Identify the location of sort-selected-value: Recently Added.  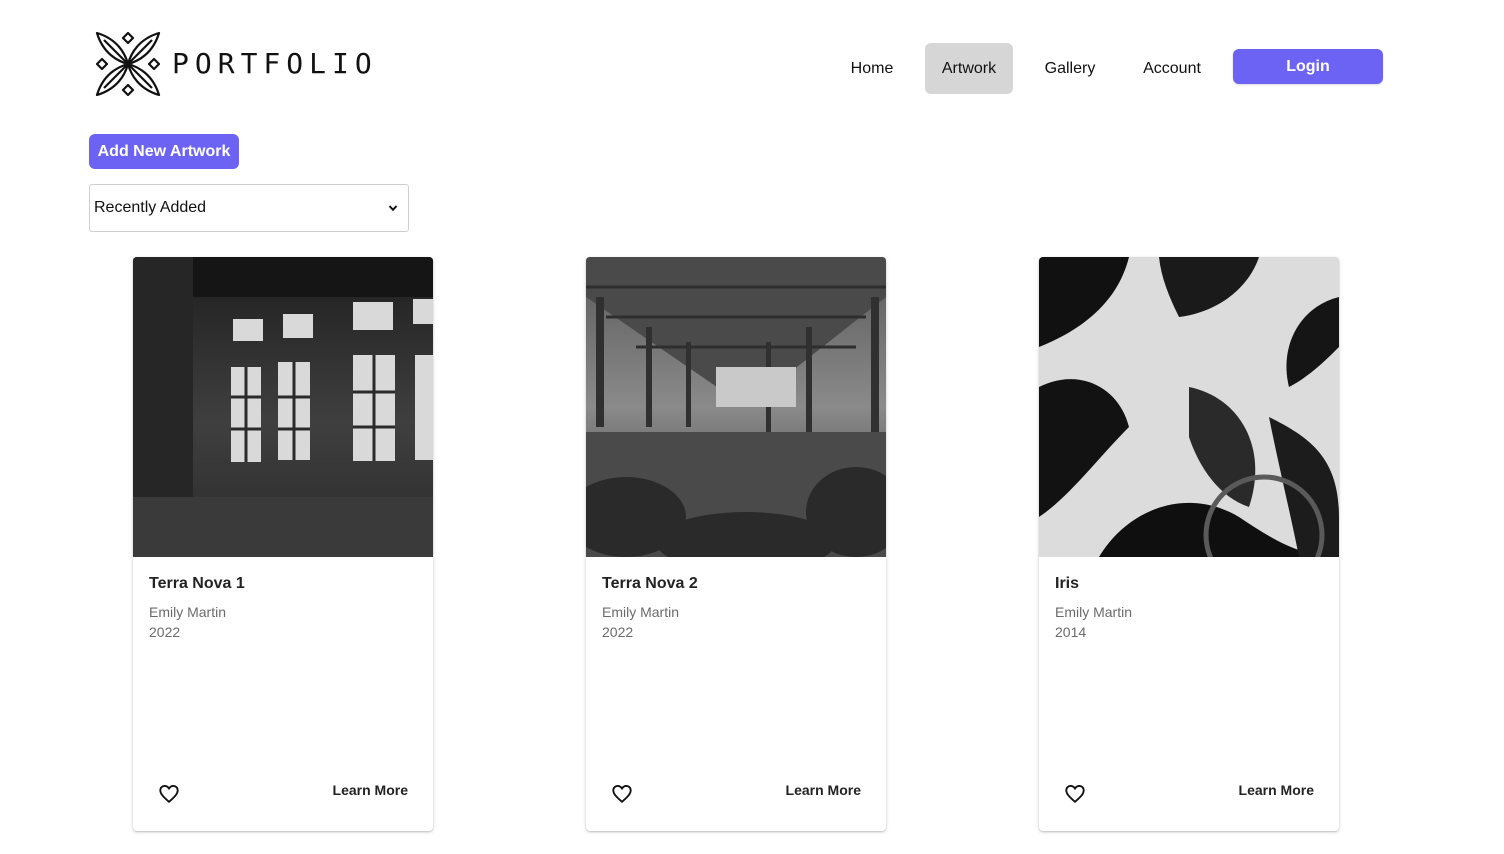
(150, 207).